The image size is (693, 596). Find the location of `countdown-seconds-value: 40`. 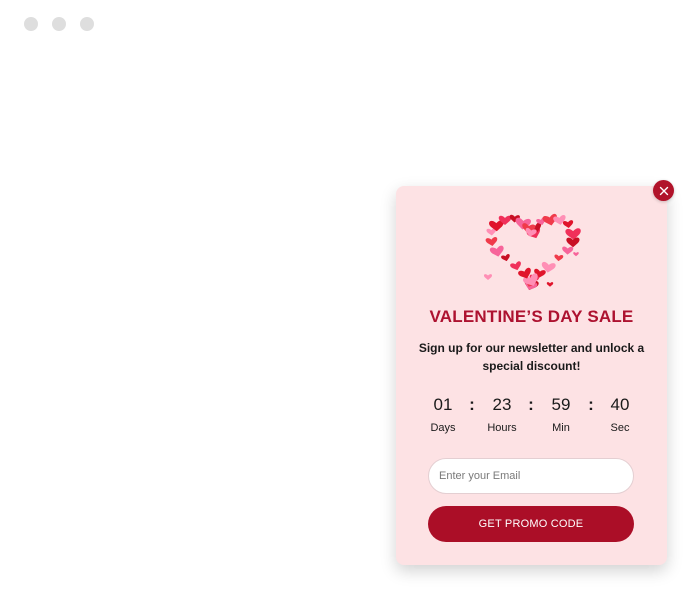

countdown-seconds-value: 40 is located at coordinates (620, 404).